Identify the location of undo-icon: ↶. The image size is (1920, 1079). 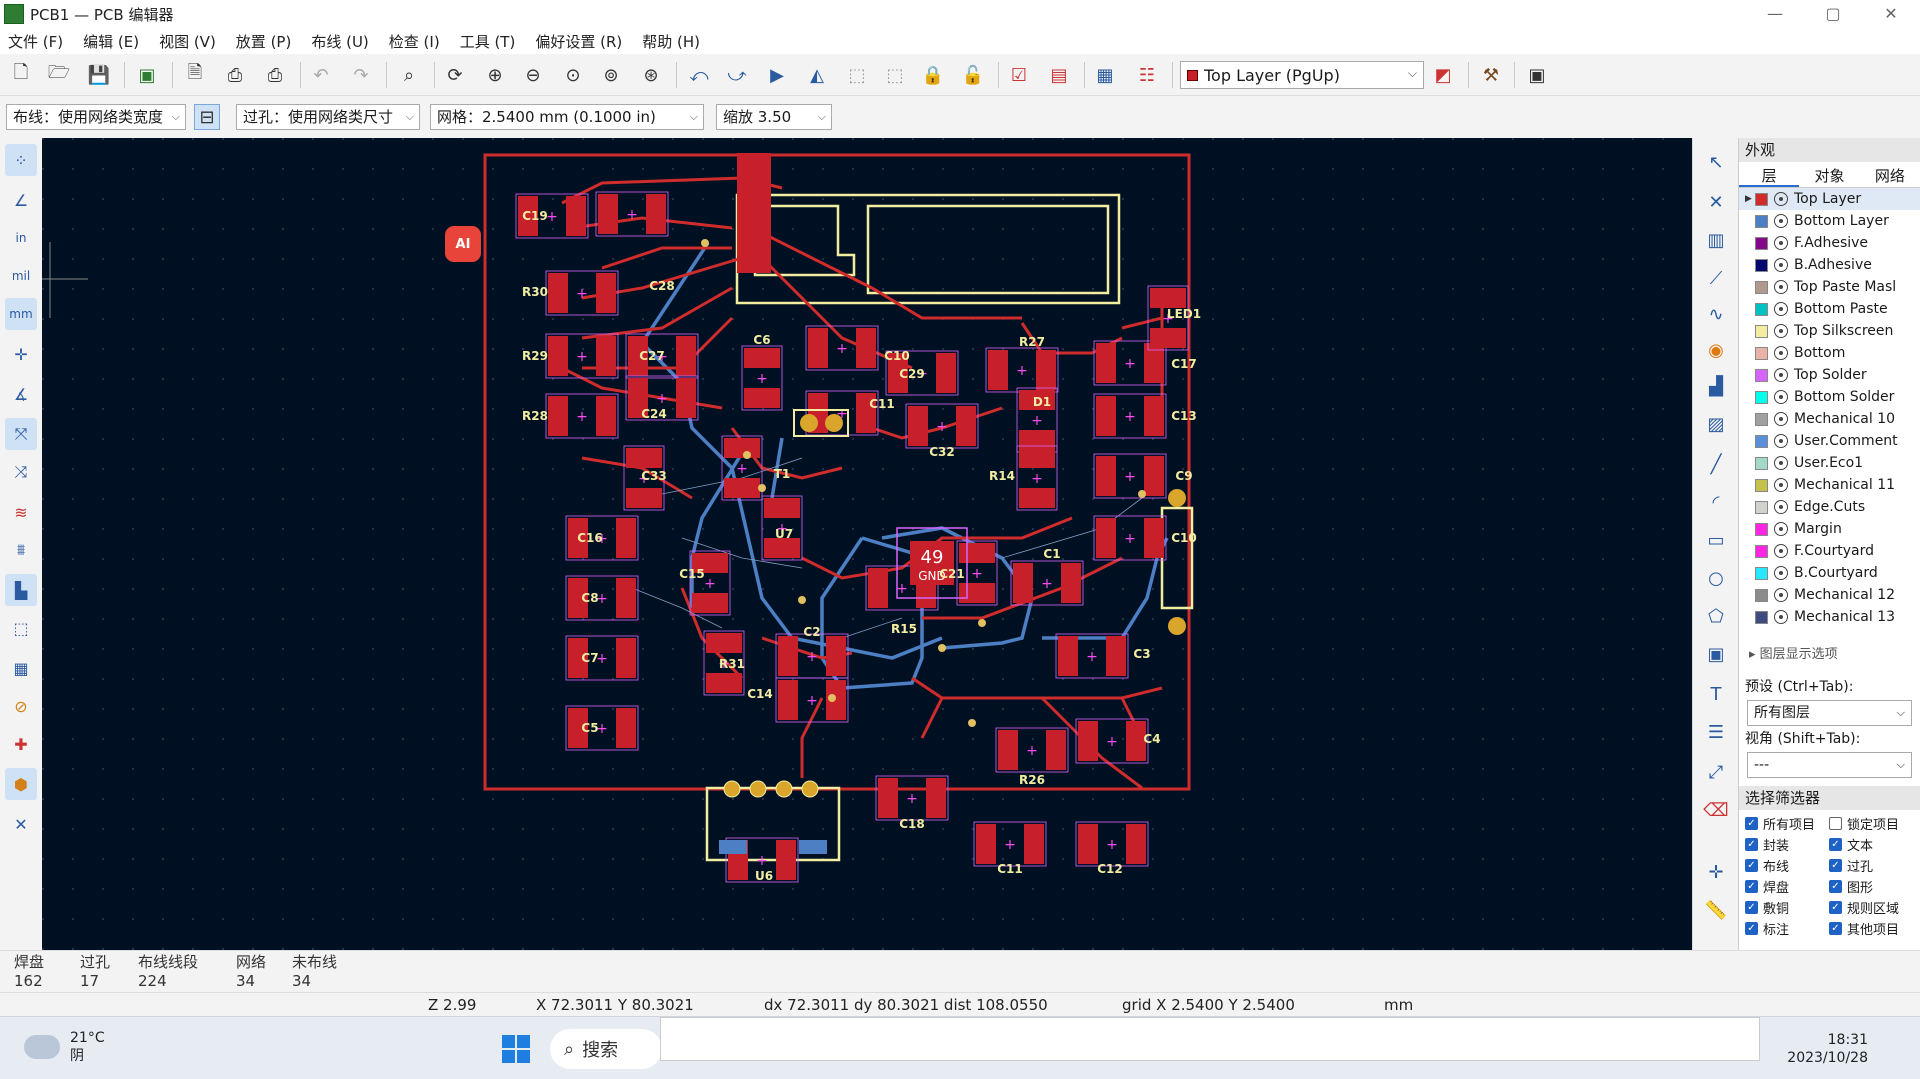
(321, 75).